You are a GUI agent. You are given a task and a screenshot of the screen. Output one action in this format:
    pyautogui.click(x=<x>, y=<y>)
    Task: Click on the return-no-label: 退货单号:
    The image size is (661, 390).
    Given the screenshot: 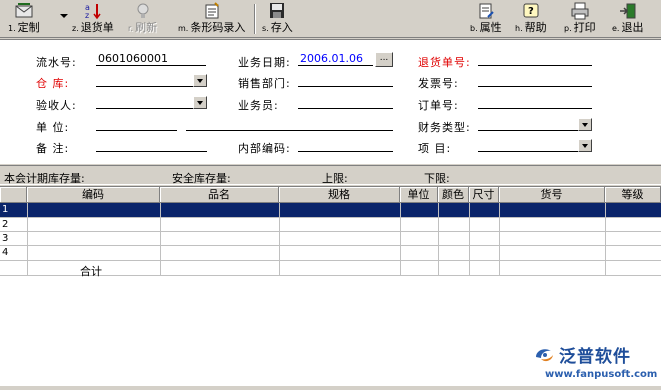 What is the action you would take?
    pyautogui.click(x=444, y=62)
    